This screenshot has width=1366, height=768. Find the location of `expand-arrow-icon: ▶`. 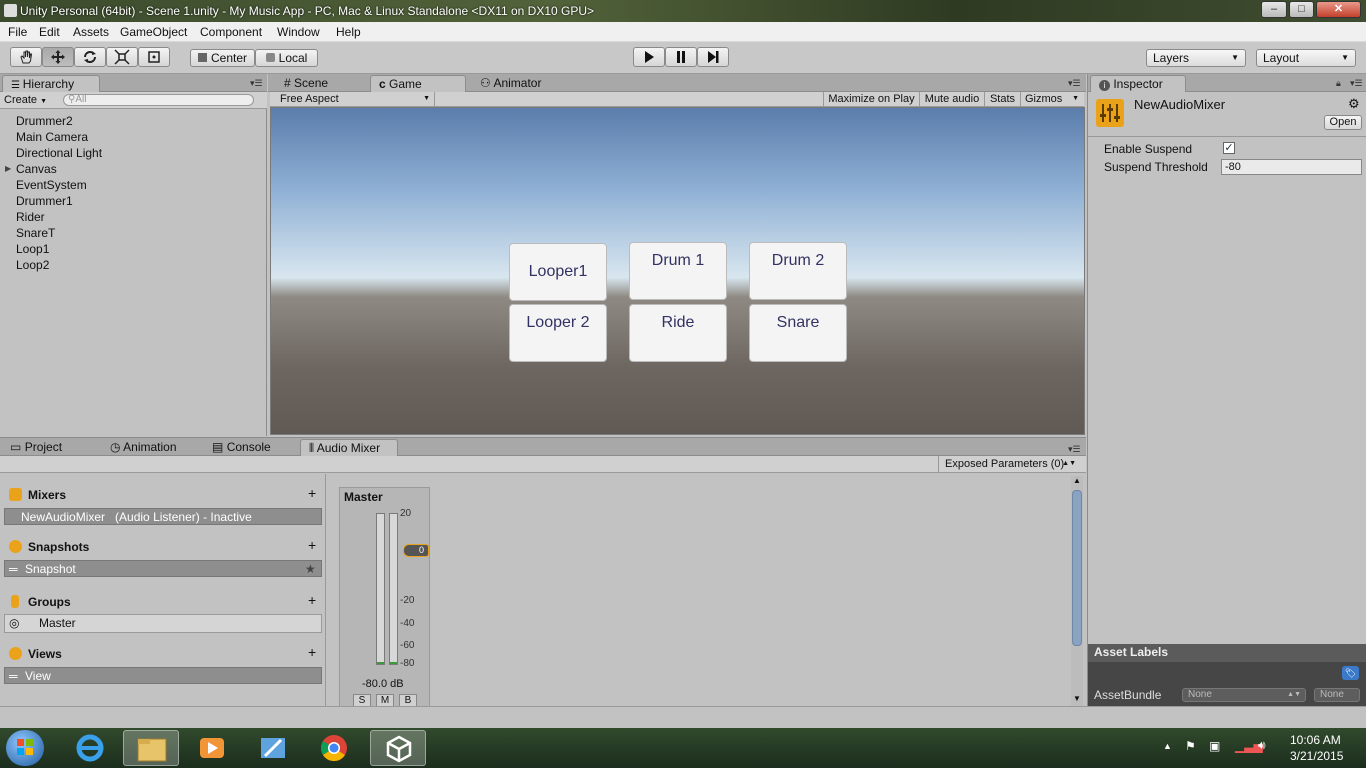

expand-arrow-icon: ▶ is located at coordinates (8, 168).